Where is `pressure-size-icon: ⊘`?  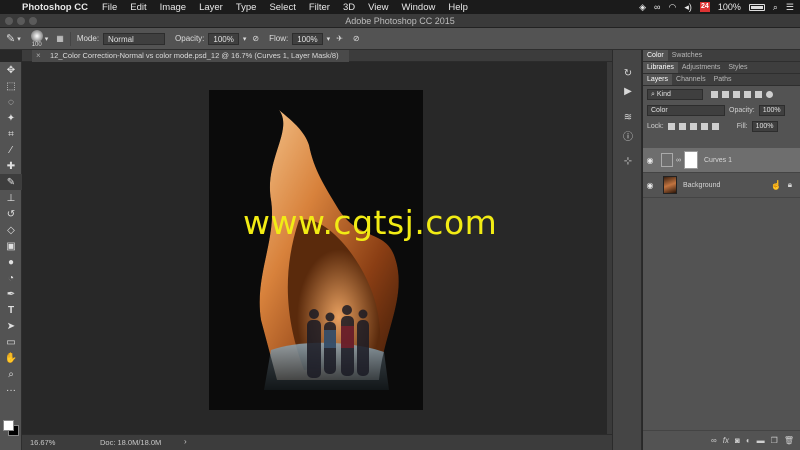 pressure-size-icon: ⊘ is located at coordinates (356, 38).